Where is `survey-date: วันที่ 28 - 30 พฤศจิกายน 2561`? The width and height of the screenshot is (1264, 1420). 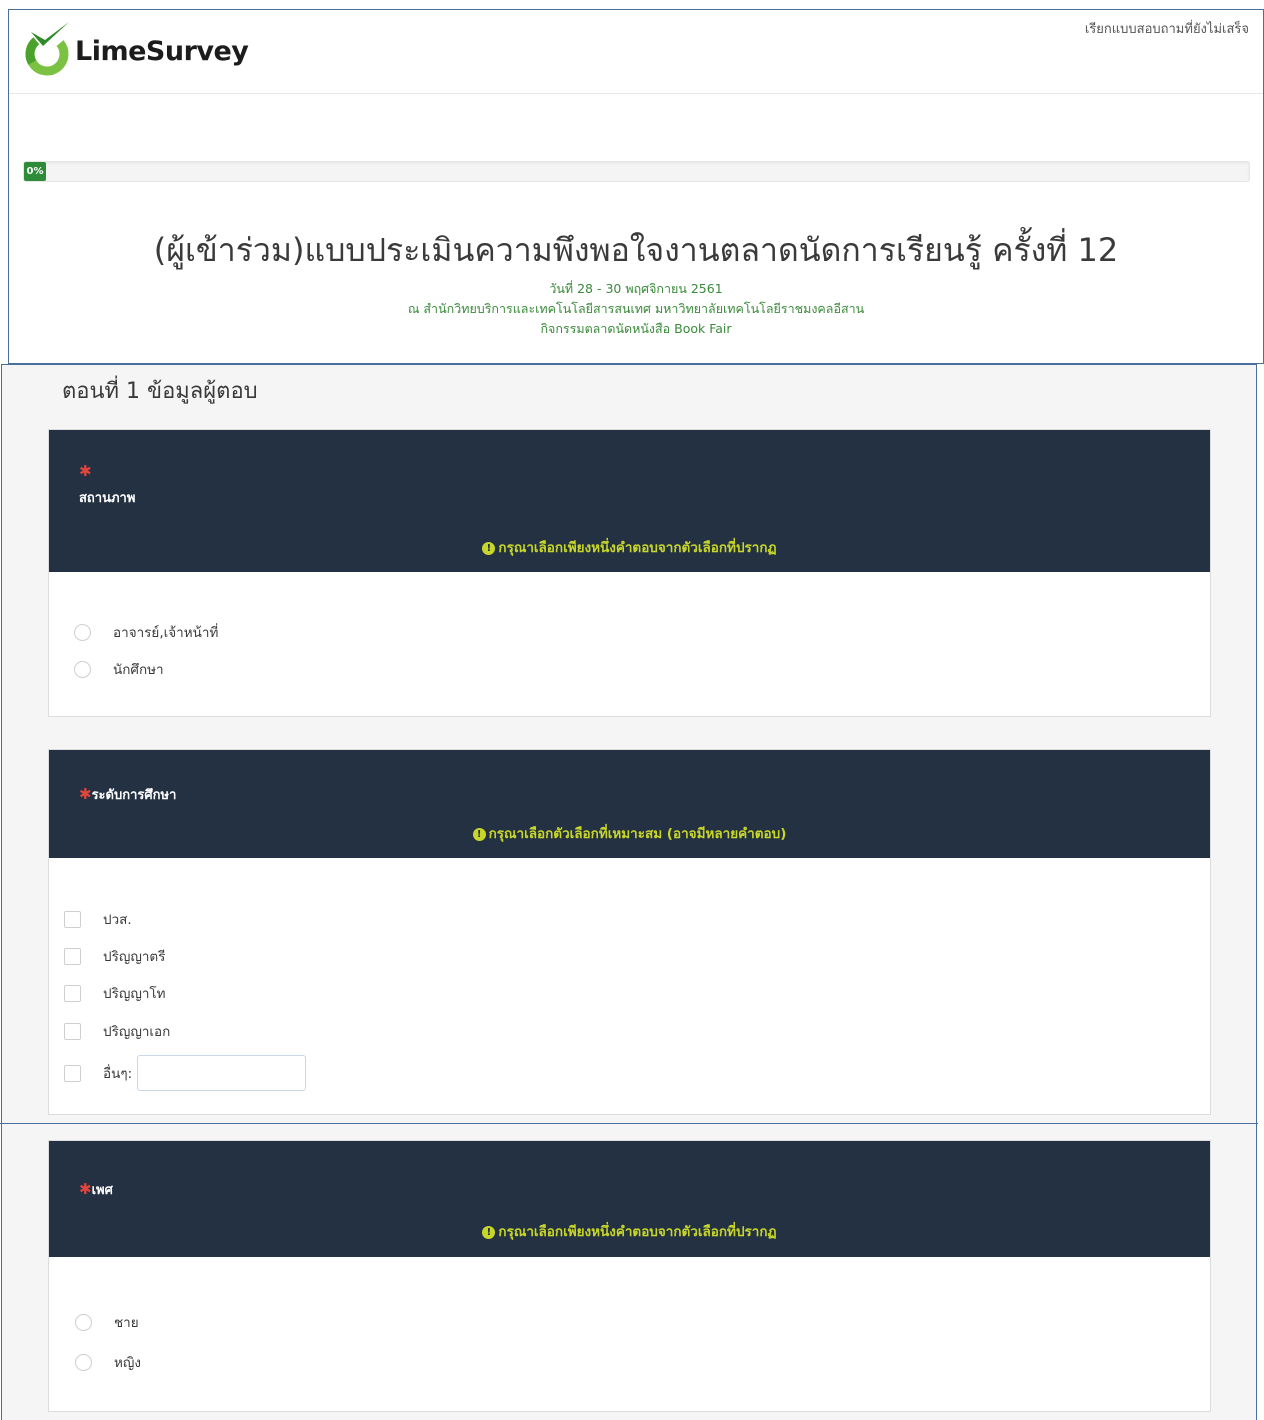
survey-date: วันที่ 28 - 30 พฤศจิกายน 2561 is located at coordinates (636, 288).